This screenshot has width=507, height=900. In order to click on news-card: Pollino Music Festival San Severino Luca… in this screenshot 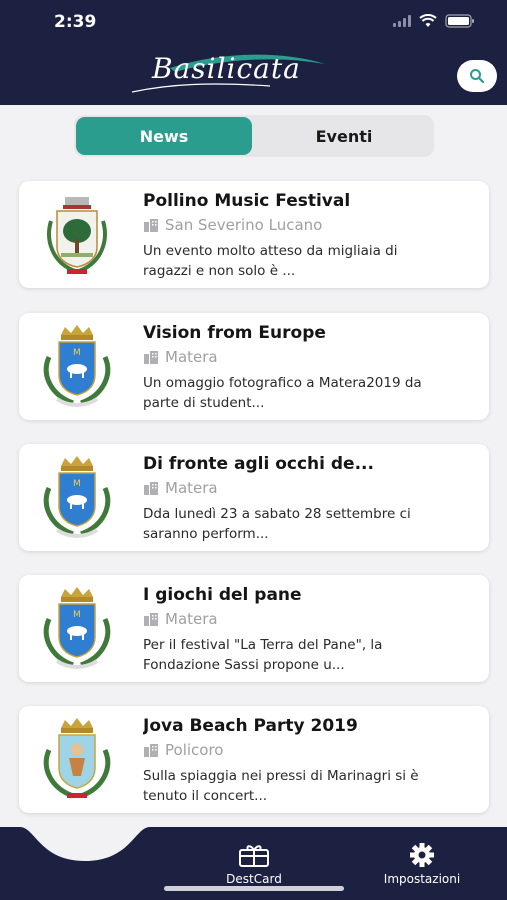, I will do `click(254, 234)`.